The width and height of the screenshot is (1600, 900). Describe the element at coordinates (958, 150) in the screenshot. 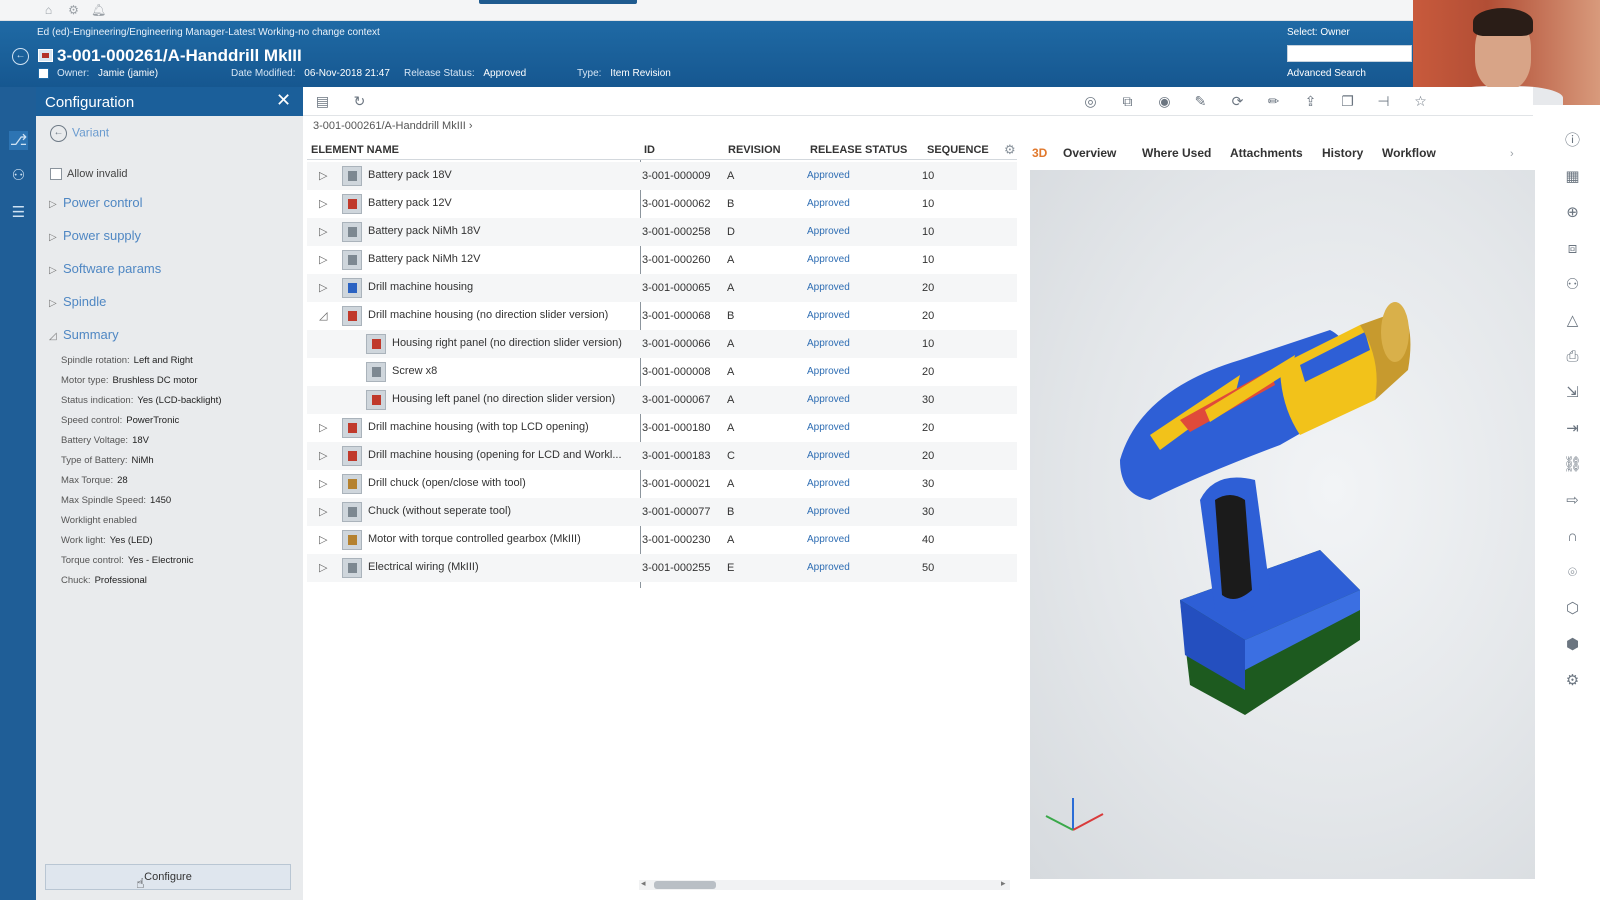

I see `column-header-sequence: SEQUENCE` at that location.